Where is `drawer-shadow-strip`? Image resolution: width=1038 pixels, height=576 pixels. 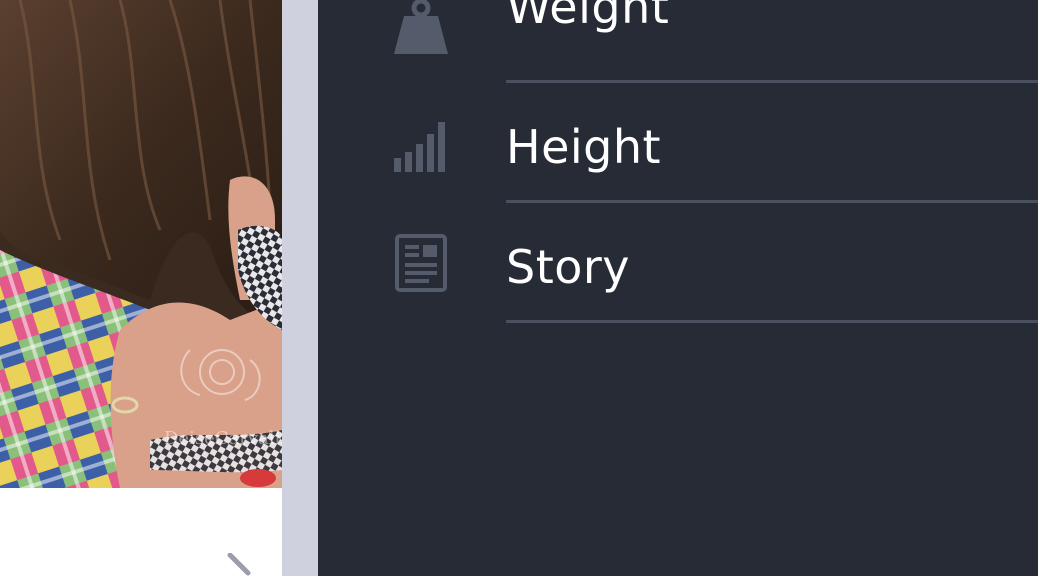
drawer-shadow-strip is located at coordinates (300, 288).